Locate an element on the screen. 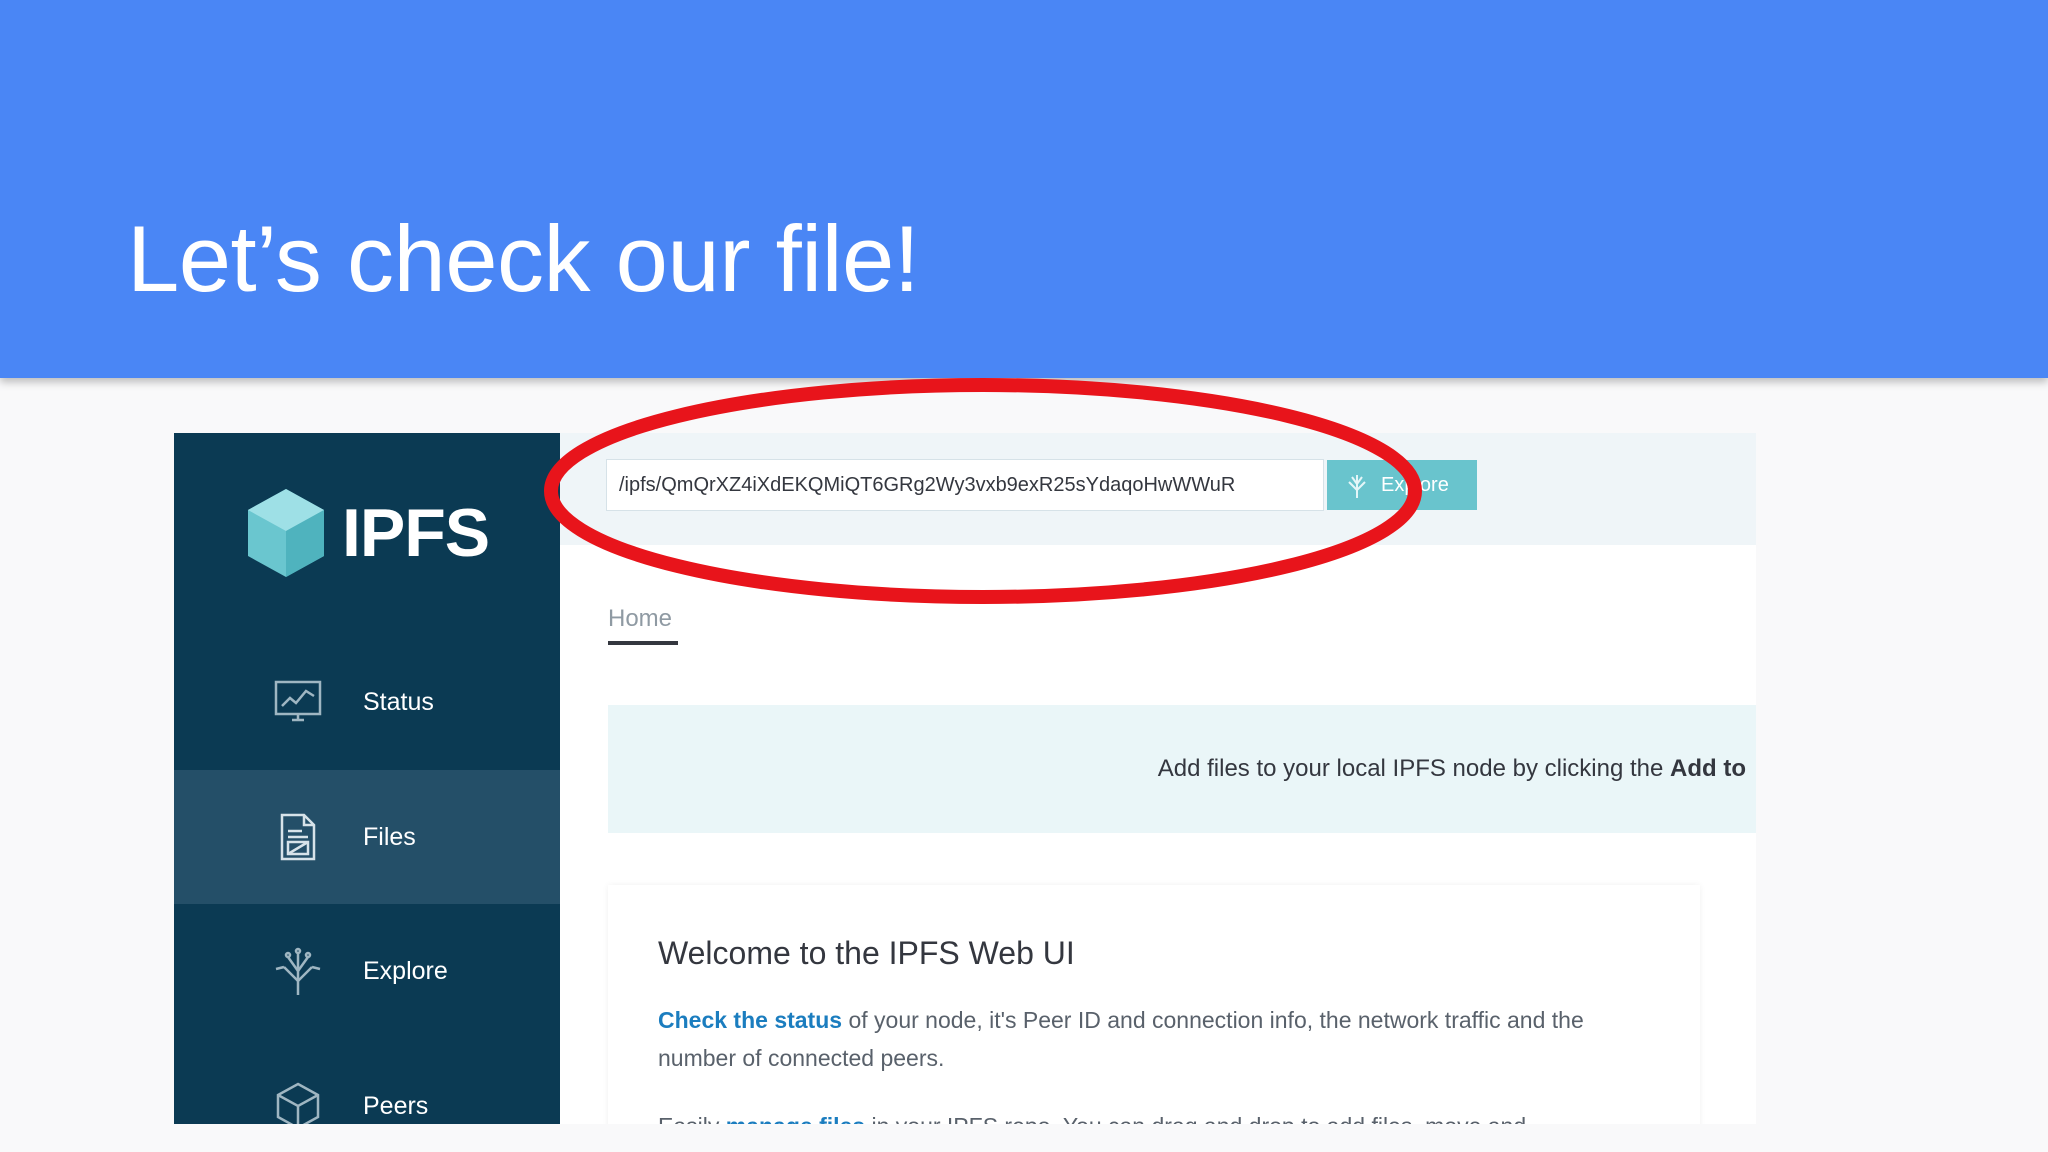 The width and height of the screenshot is (2048, 1152). logo-text: IPFS is located at coordinates (416, 533).